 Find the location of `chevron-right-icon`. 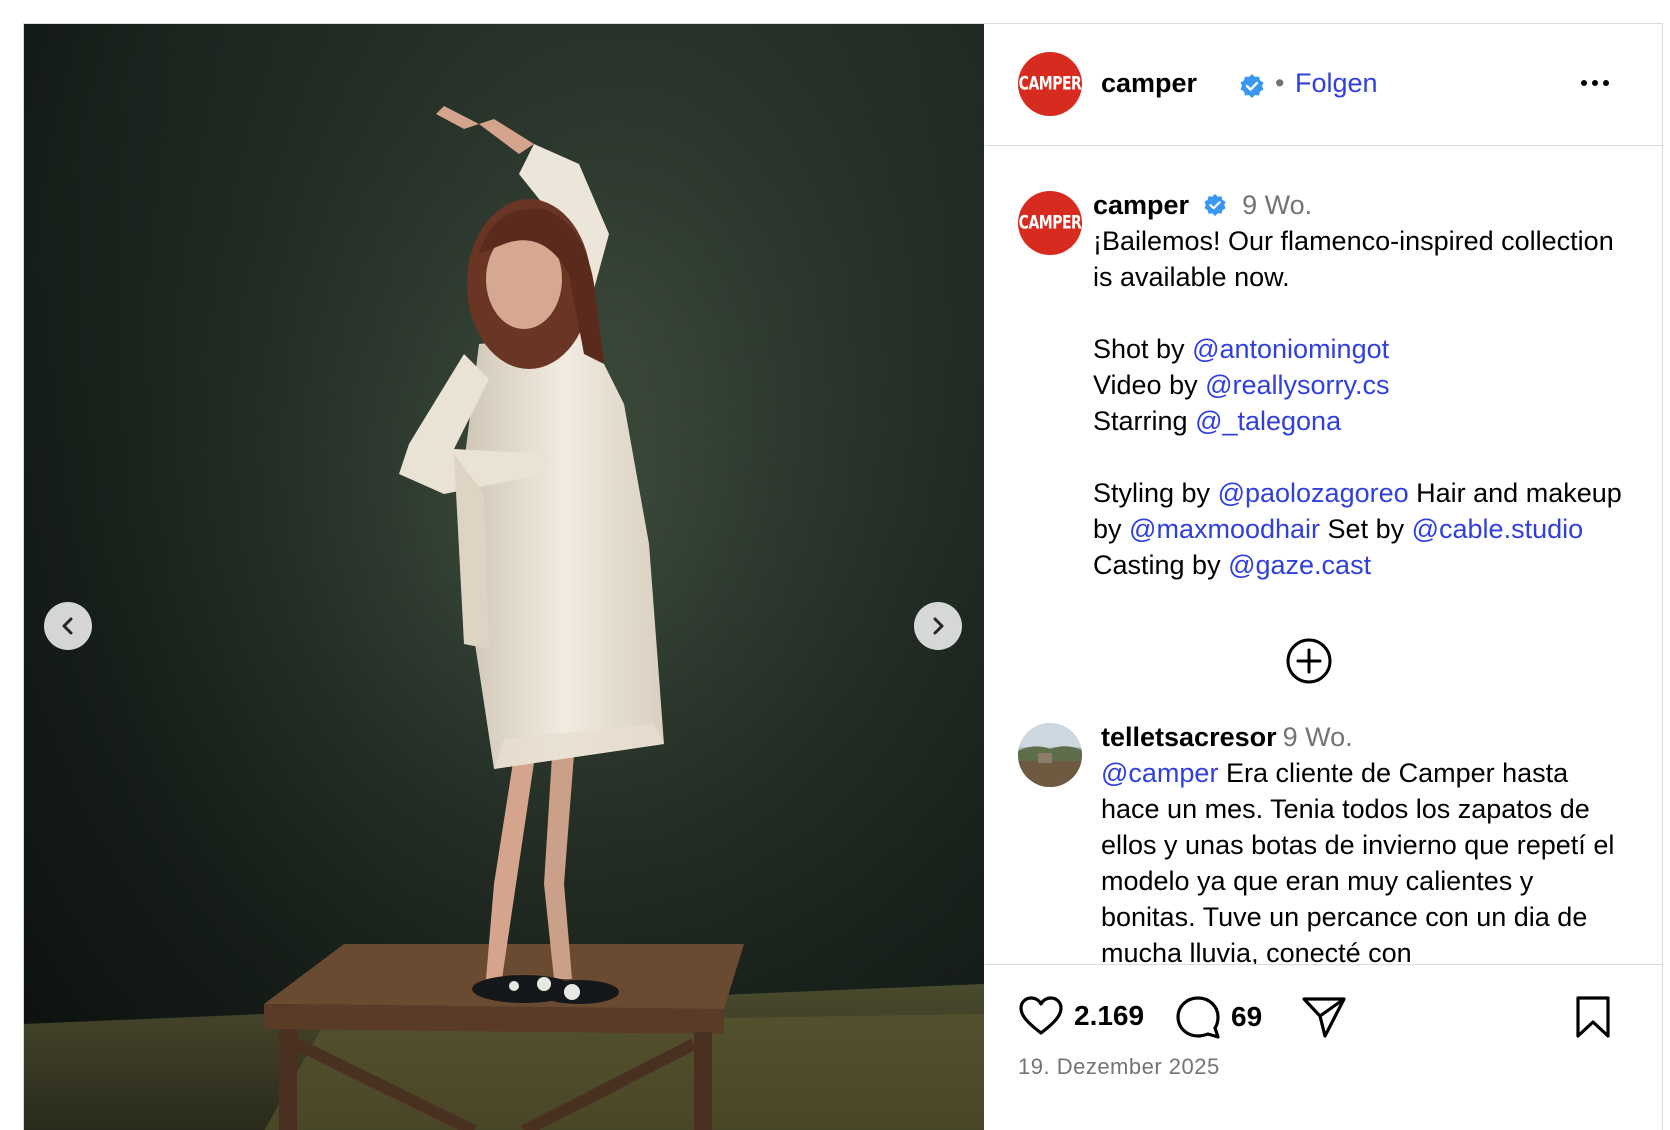

chevron-right-icon is located at coordinates (938, 626).